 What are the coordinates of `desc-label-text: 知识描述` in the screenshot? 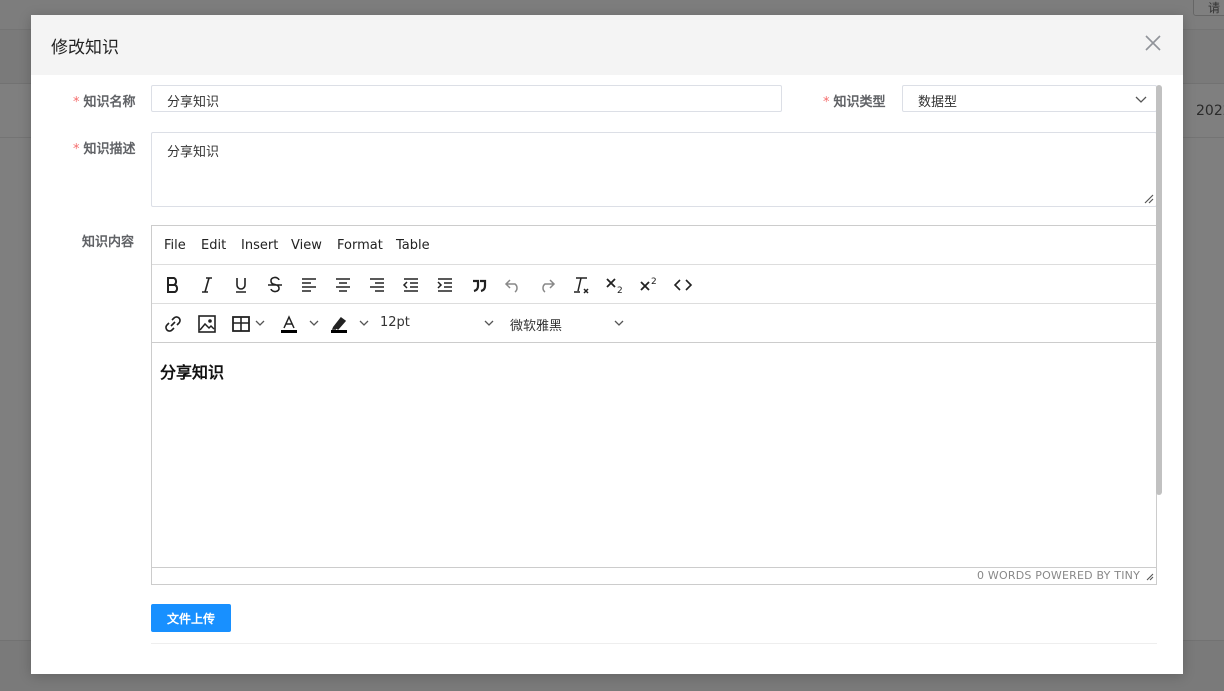 It's located at (109, 149).